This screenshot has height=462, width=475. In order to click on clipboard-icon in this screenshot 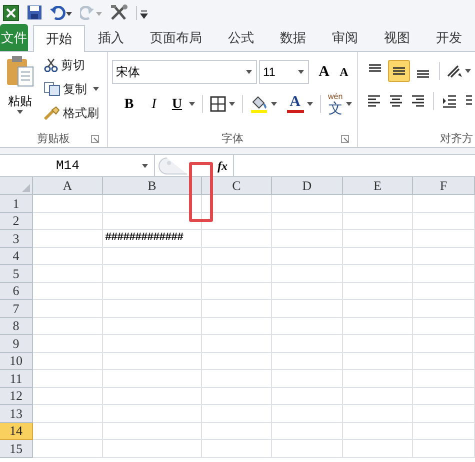, I will do `click(20, 71)`.